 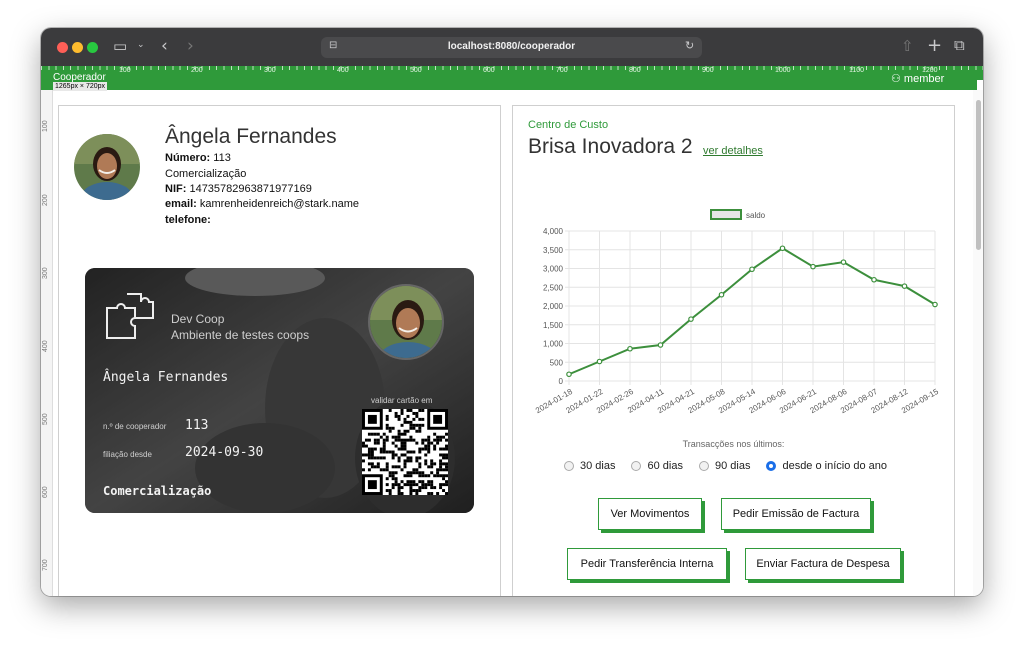 I want to click on member-email: email: kamrenheidenreich@stark.name, so click(x=262, y=204).